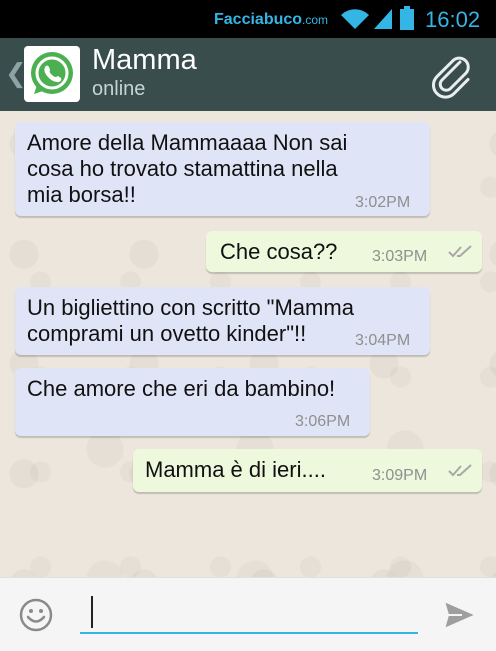 The width and height of the screenshot is (496, 651). What do you see at coordinates (400, 475) in the screenshot?
I see `message-time: 3:09PM` at bounding box center [400, 475].